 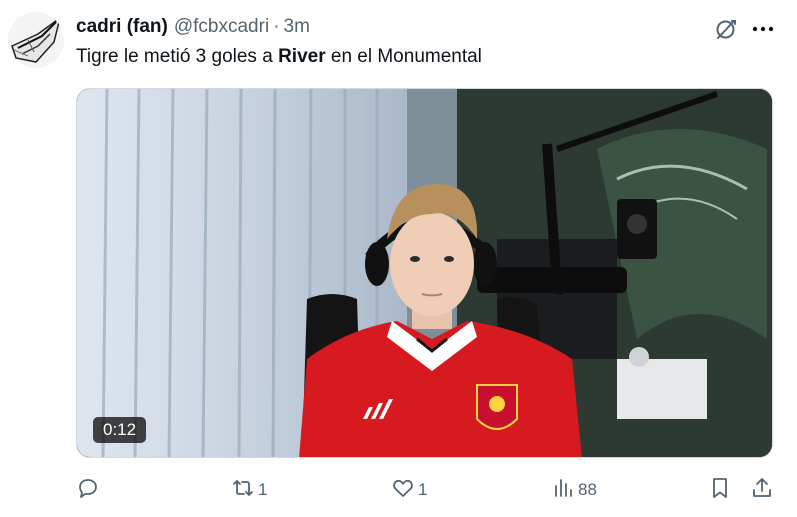 I want to click on reply-icon, so click(x=88, y=490).